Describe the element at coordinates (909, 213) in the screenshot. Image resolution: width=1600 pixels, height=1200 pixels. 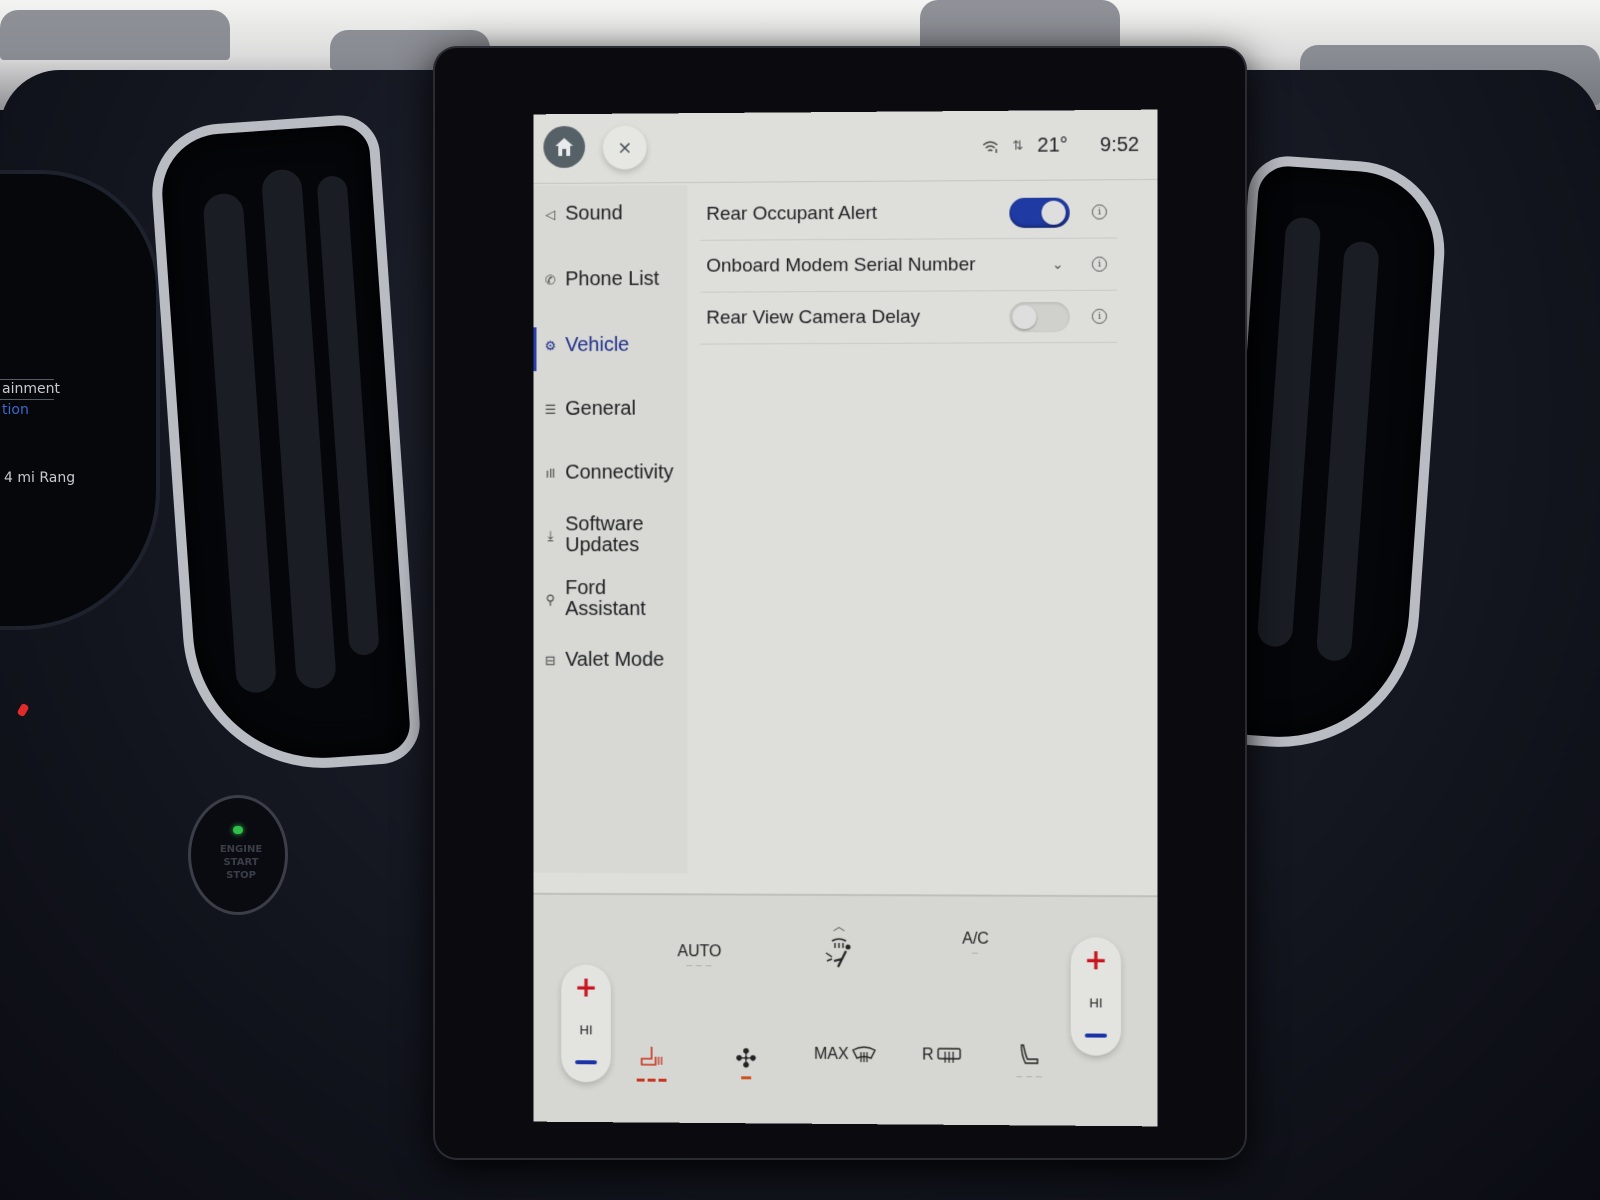
I see `setting-row-rear-occupant-alert: Rear Occupant Alert i` at that location.